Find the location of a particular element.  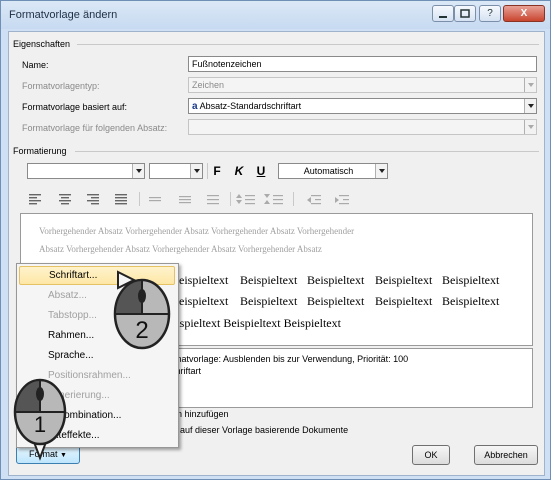

sample-text: eispieltext Beispieltext Beispieltext is located at coordinates (256, 323).